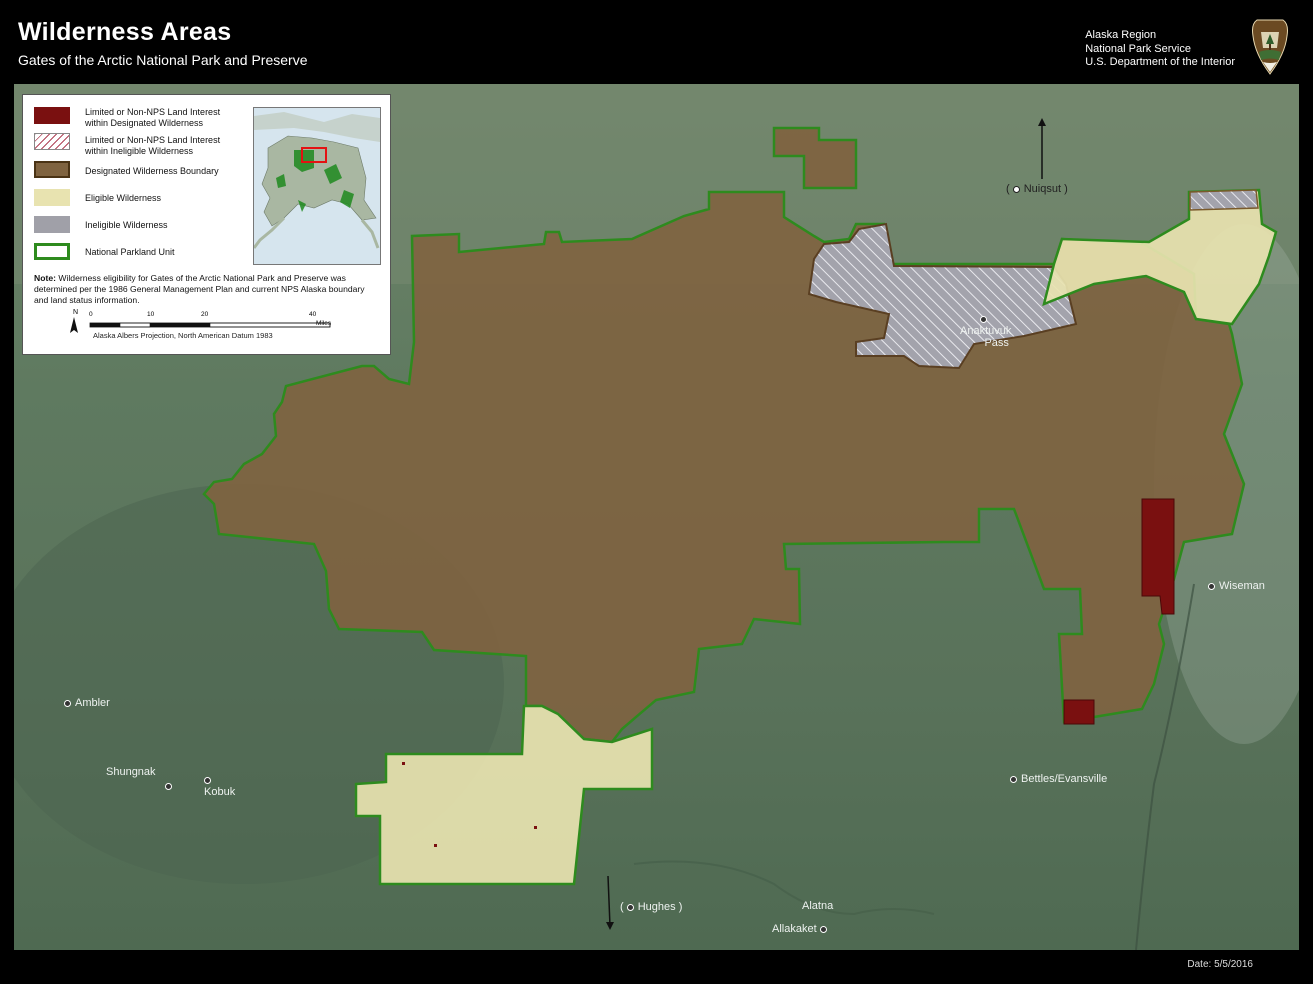 This screenshot has width=1313, height=984. Describe the element at coordinates (205, 314) in the screenshot. I see `scale-tick-20: 20` at that location.